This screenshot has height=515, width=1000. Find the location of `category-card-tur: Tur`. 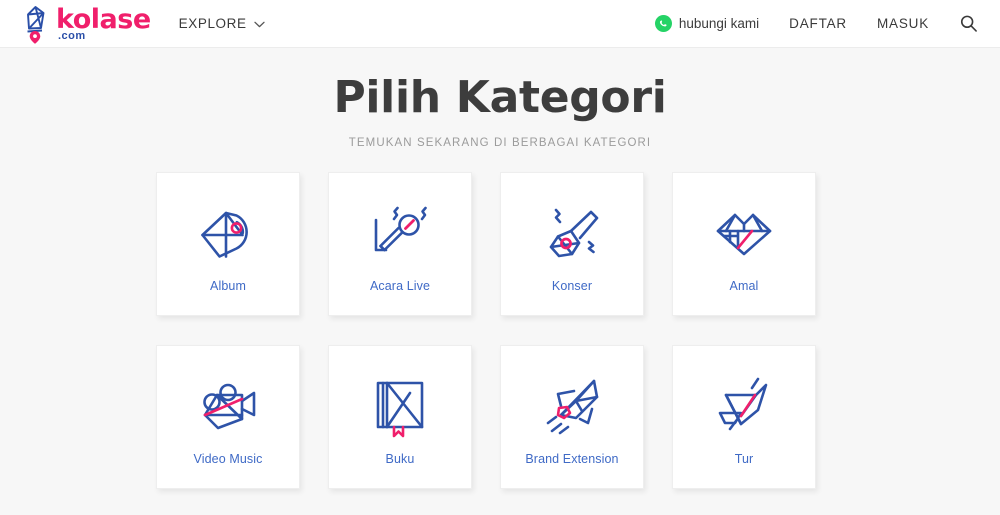

category-card-tur: Tur is located at coordinates (744, 417).